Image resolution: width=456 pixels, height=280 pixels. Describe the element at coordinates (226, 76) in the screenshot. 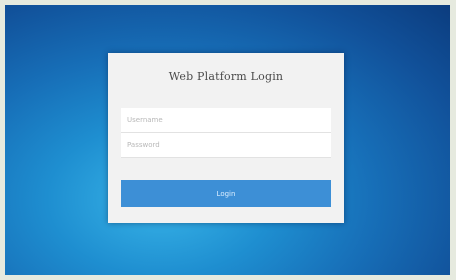

I see `login-title: Web Platform Login` at that location.